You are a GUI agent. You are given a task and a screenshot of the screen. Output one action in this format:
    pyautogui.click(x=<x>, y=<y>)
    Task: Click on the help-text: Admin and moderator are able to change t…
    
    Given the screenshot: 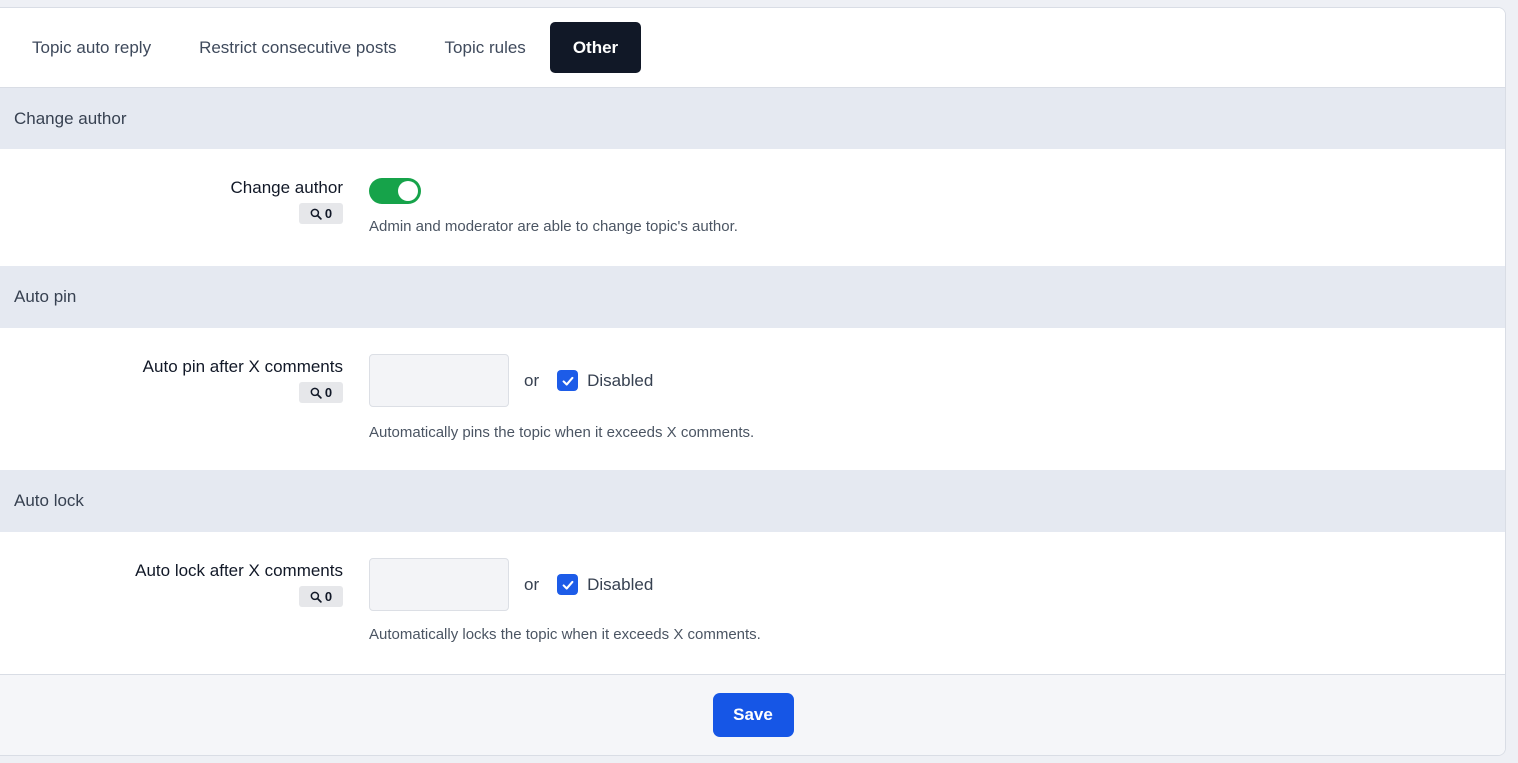 What is the action you would take?
    pyautogui.click(x=553, y=226)
    